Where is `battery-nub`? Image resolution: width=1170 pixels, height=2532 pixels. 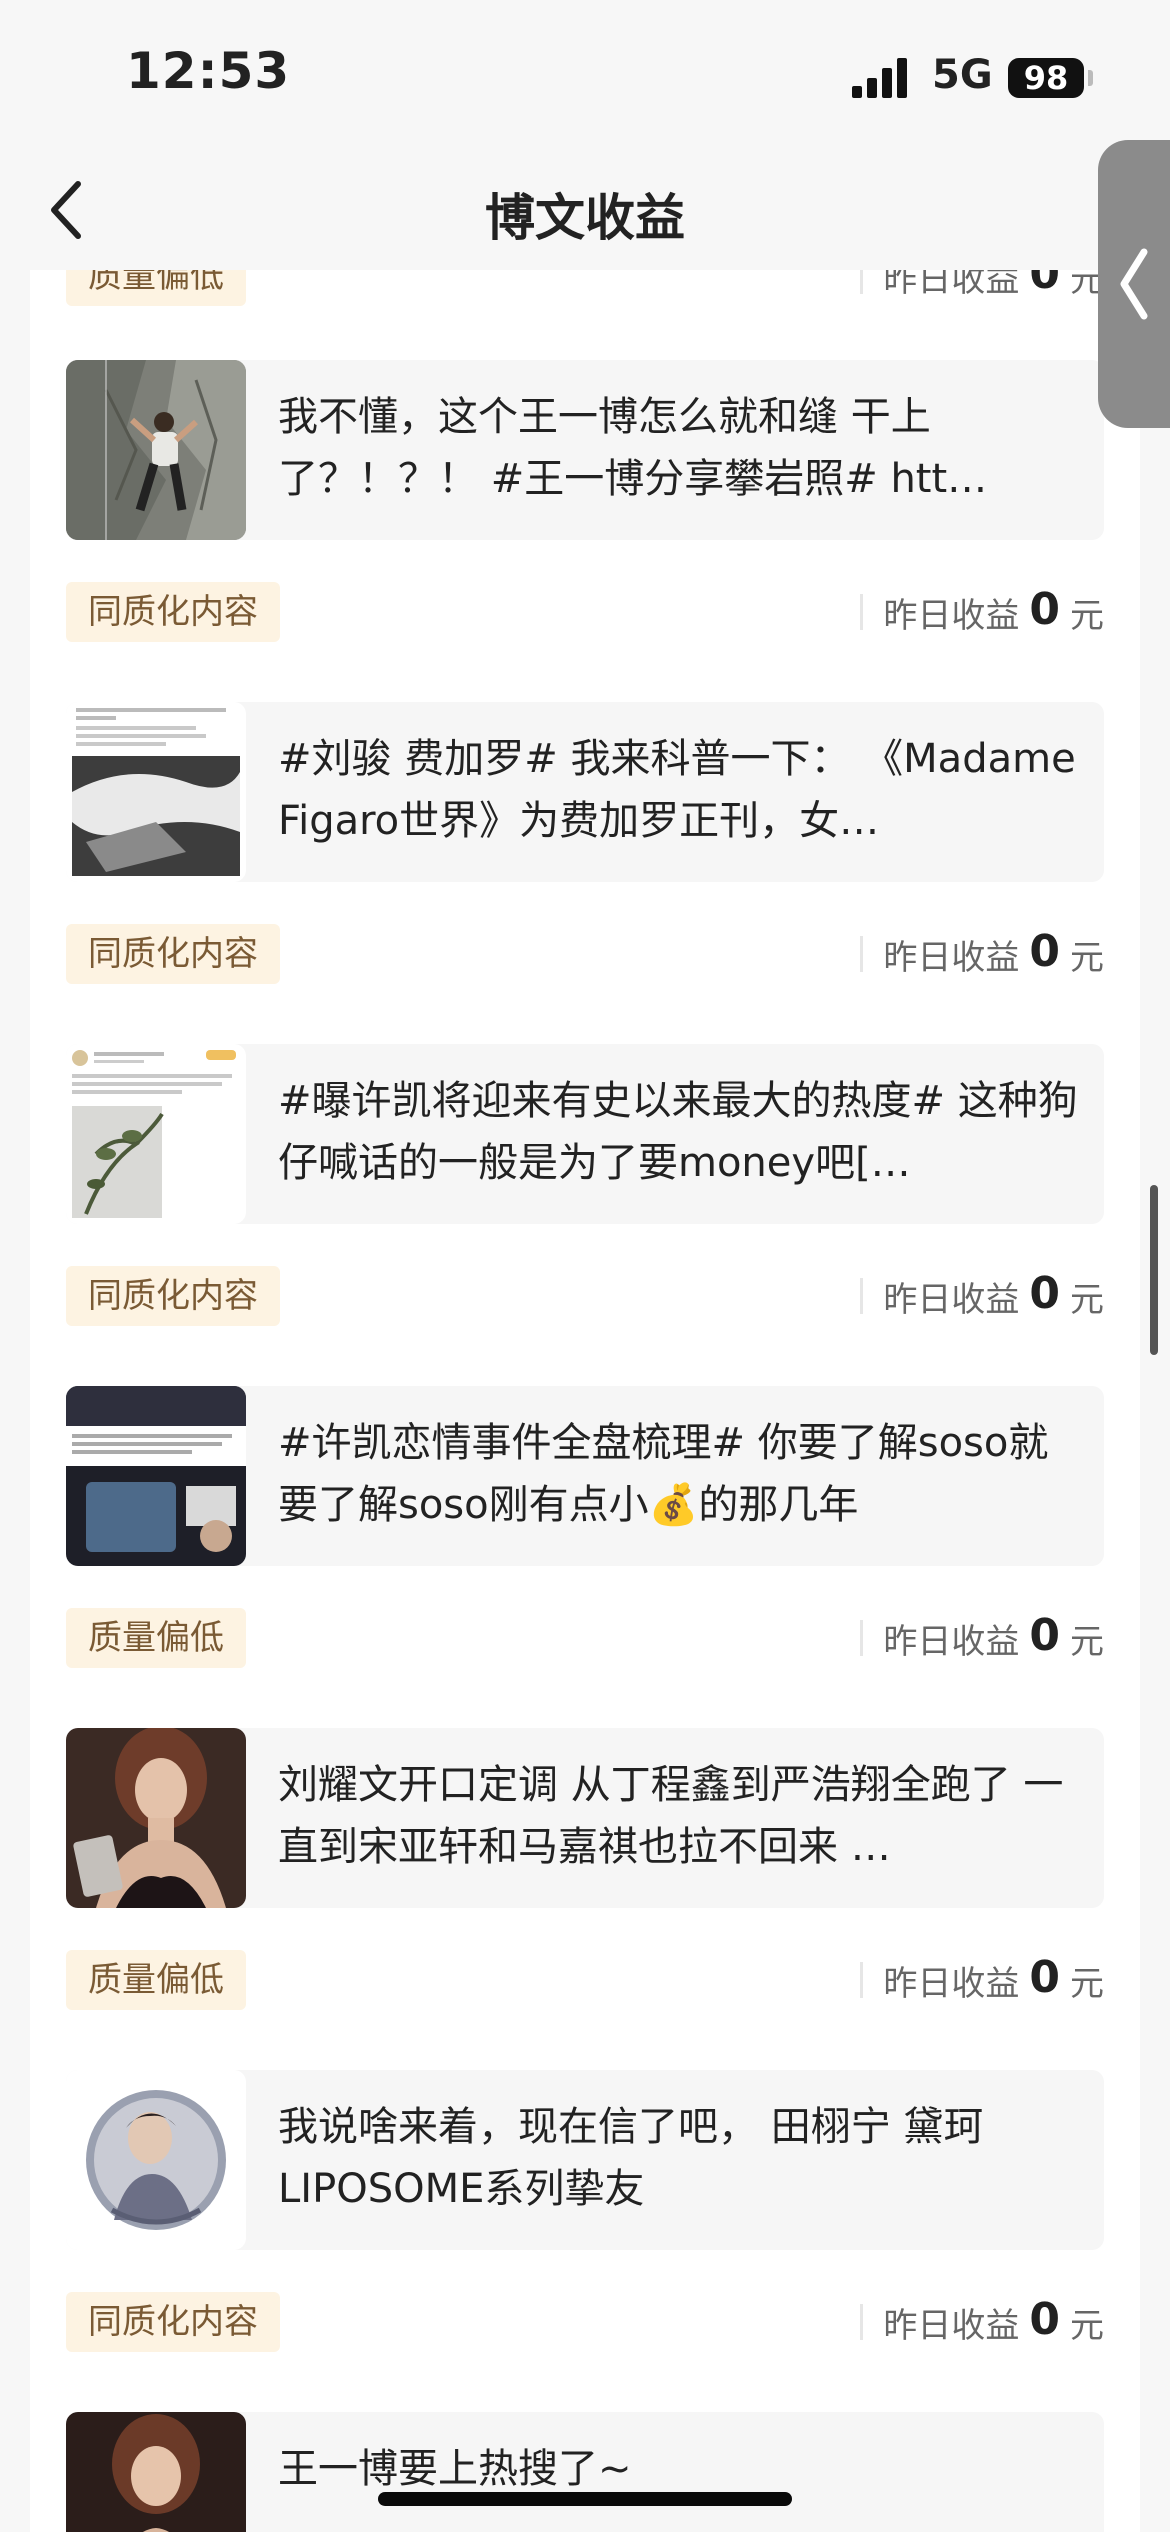
battery-nub is located at coordinates (1090, 78).